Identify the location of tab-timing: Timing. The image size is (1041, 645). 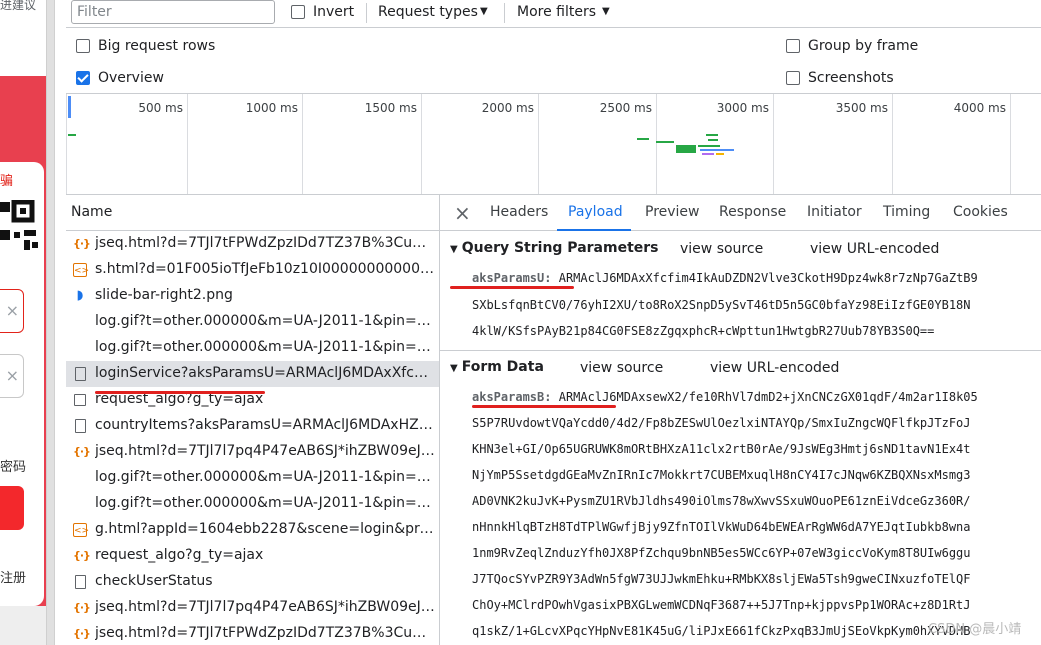
(906, 212).